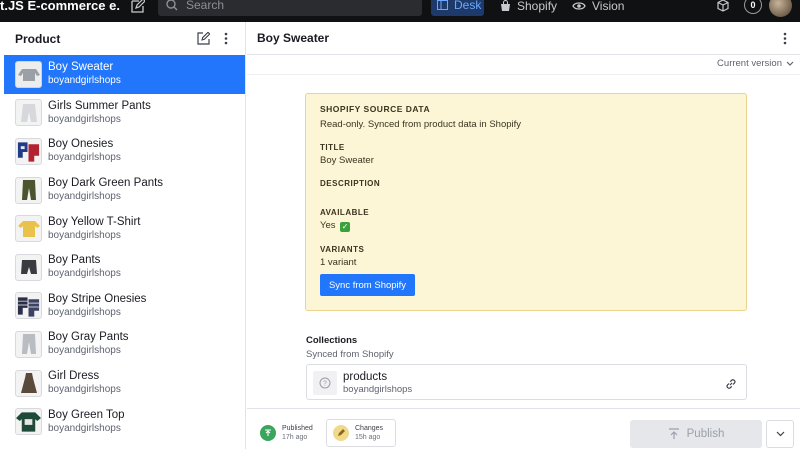 The image size is (800, 449). What do you see at coordinates (780, 434) in the screenshot?
I see `publish-menu-button` at bounding box center [780, 434].